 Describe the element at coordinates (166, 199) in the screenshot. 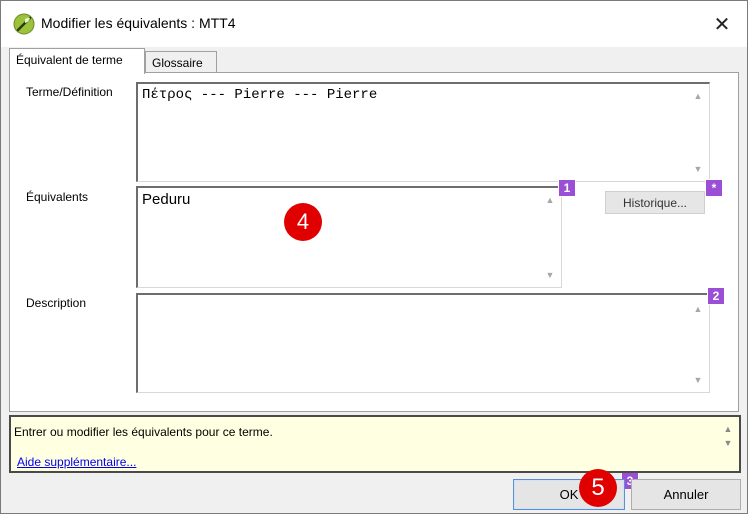

I see `equivalents-value: Peduru` at that location.